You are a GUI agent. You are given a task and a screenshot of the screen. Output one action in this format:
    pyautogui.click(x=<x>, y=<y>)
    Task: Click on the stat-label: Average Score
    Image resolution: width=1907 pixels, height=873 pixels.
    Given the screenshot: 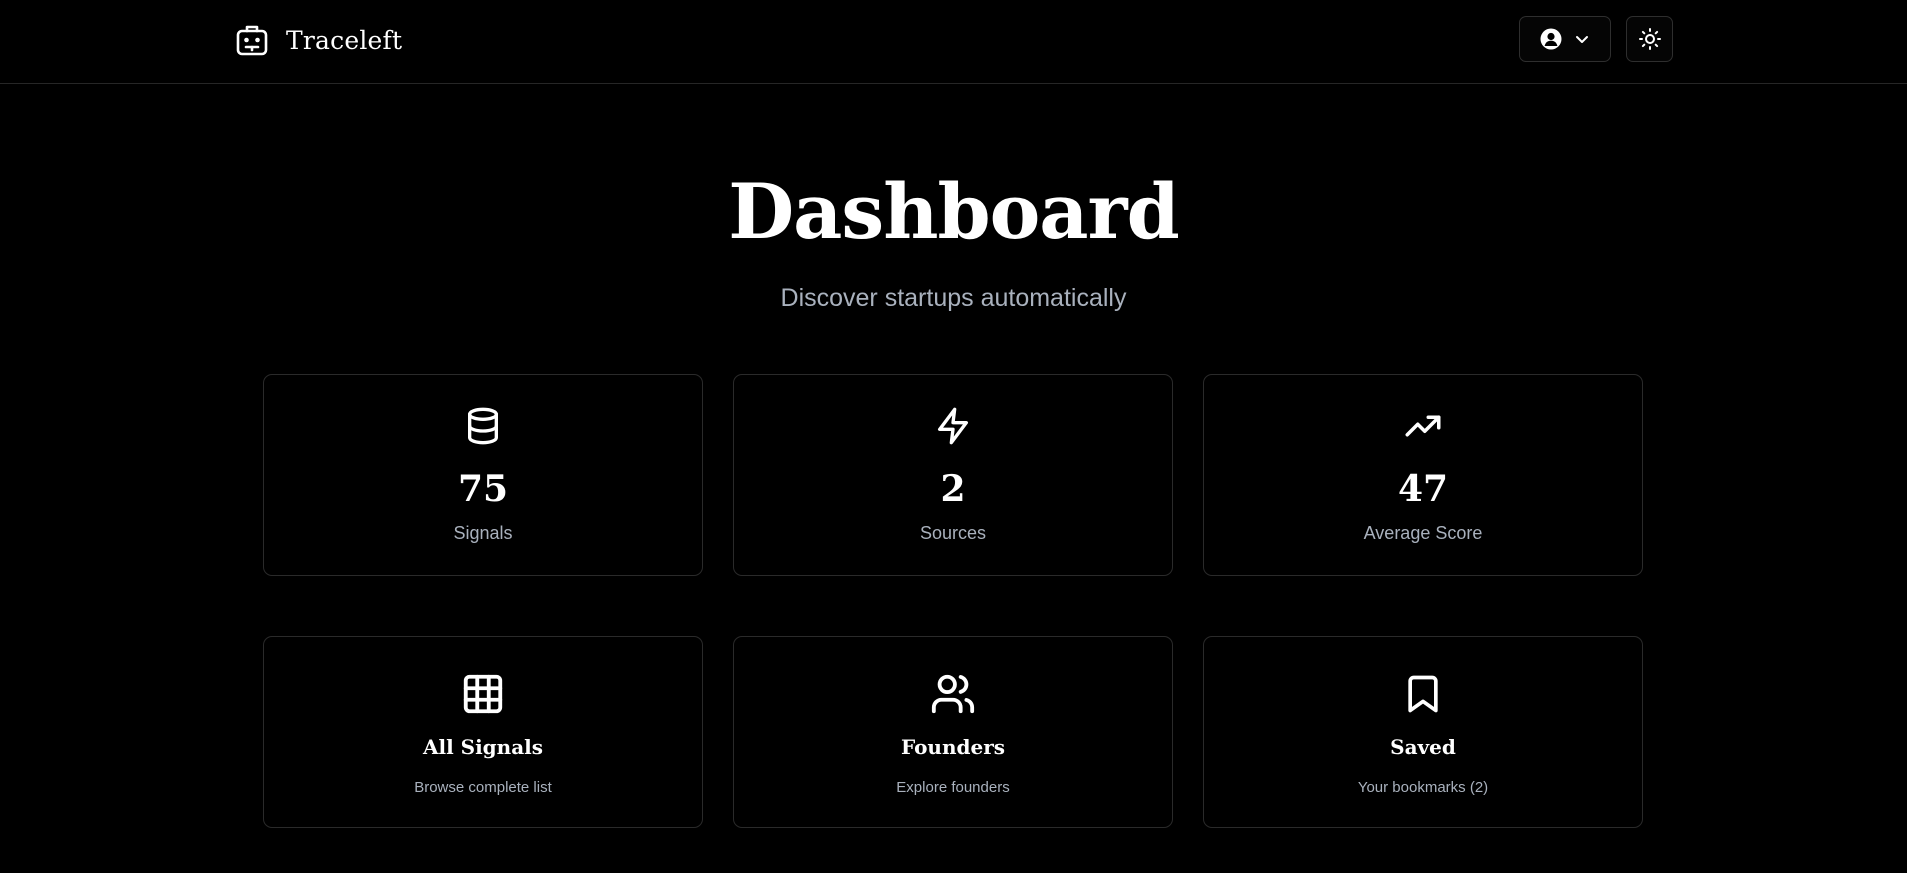 What is the action you would take?
    pyautogui.click(x=1423, y=533)
    